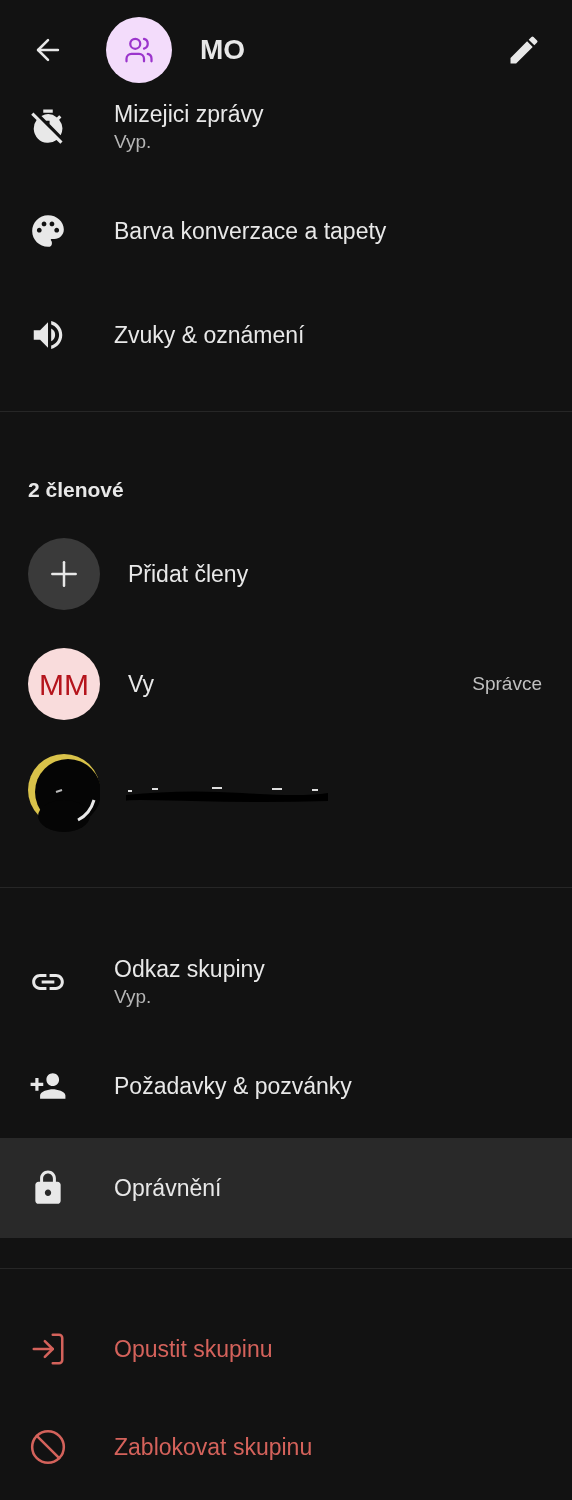  I want to click on row-label: Opustit skupinu, so click(193, 1349).